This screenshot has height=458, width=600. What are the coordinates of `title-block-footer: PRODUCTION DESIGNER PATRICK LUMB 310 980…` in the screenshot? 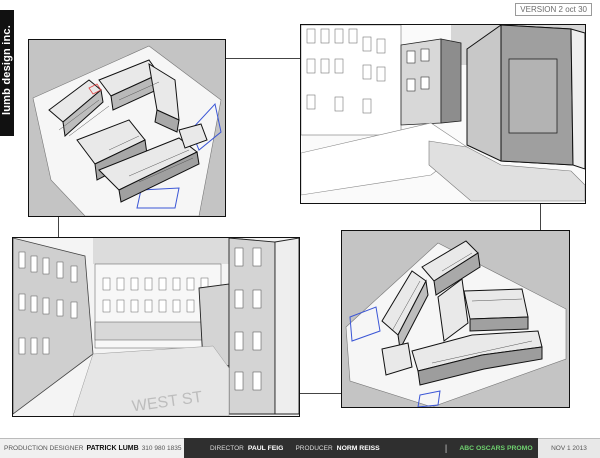 It's located at (300, 448).